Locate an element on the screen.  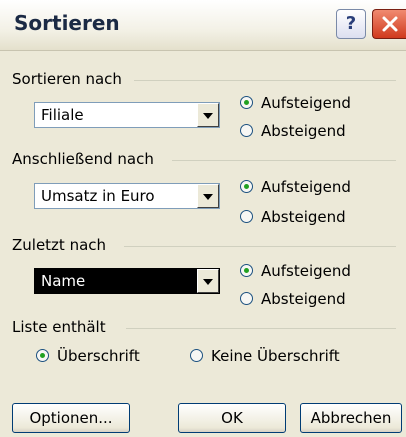
last-by-descending-label: Absteigend is located at coordinates (303, 299).